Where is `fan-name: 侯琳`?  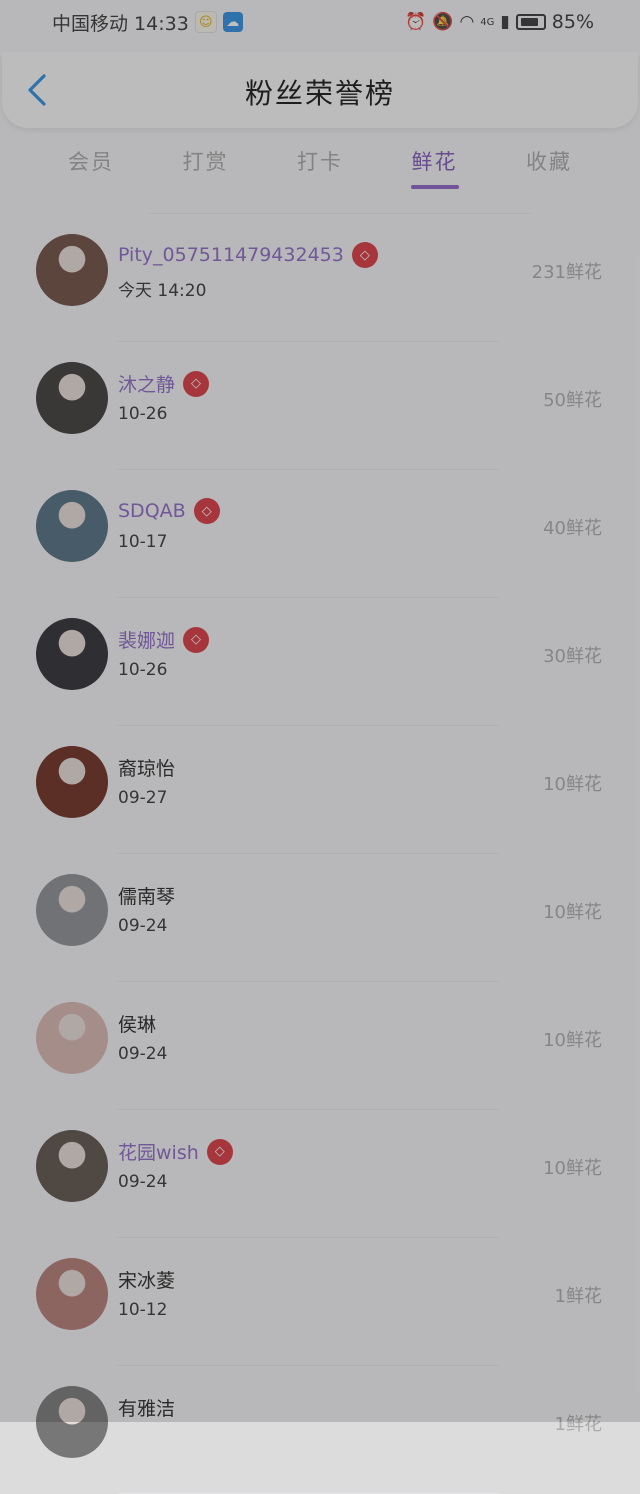
fan-name: 侯琳 is located at coordinates (137, 1023).